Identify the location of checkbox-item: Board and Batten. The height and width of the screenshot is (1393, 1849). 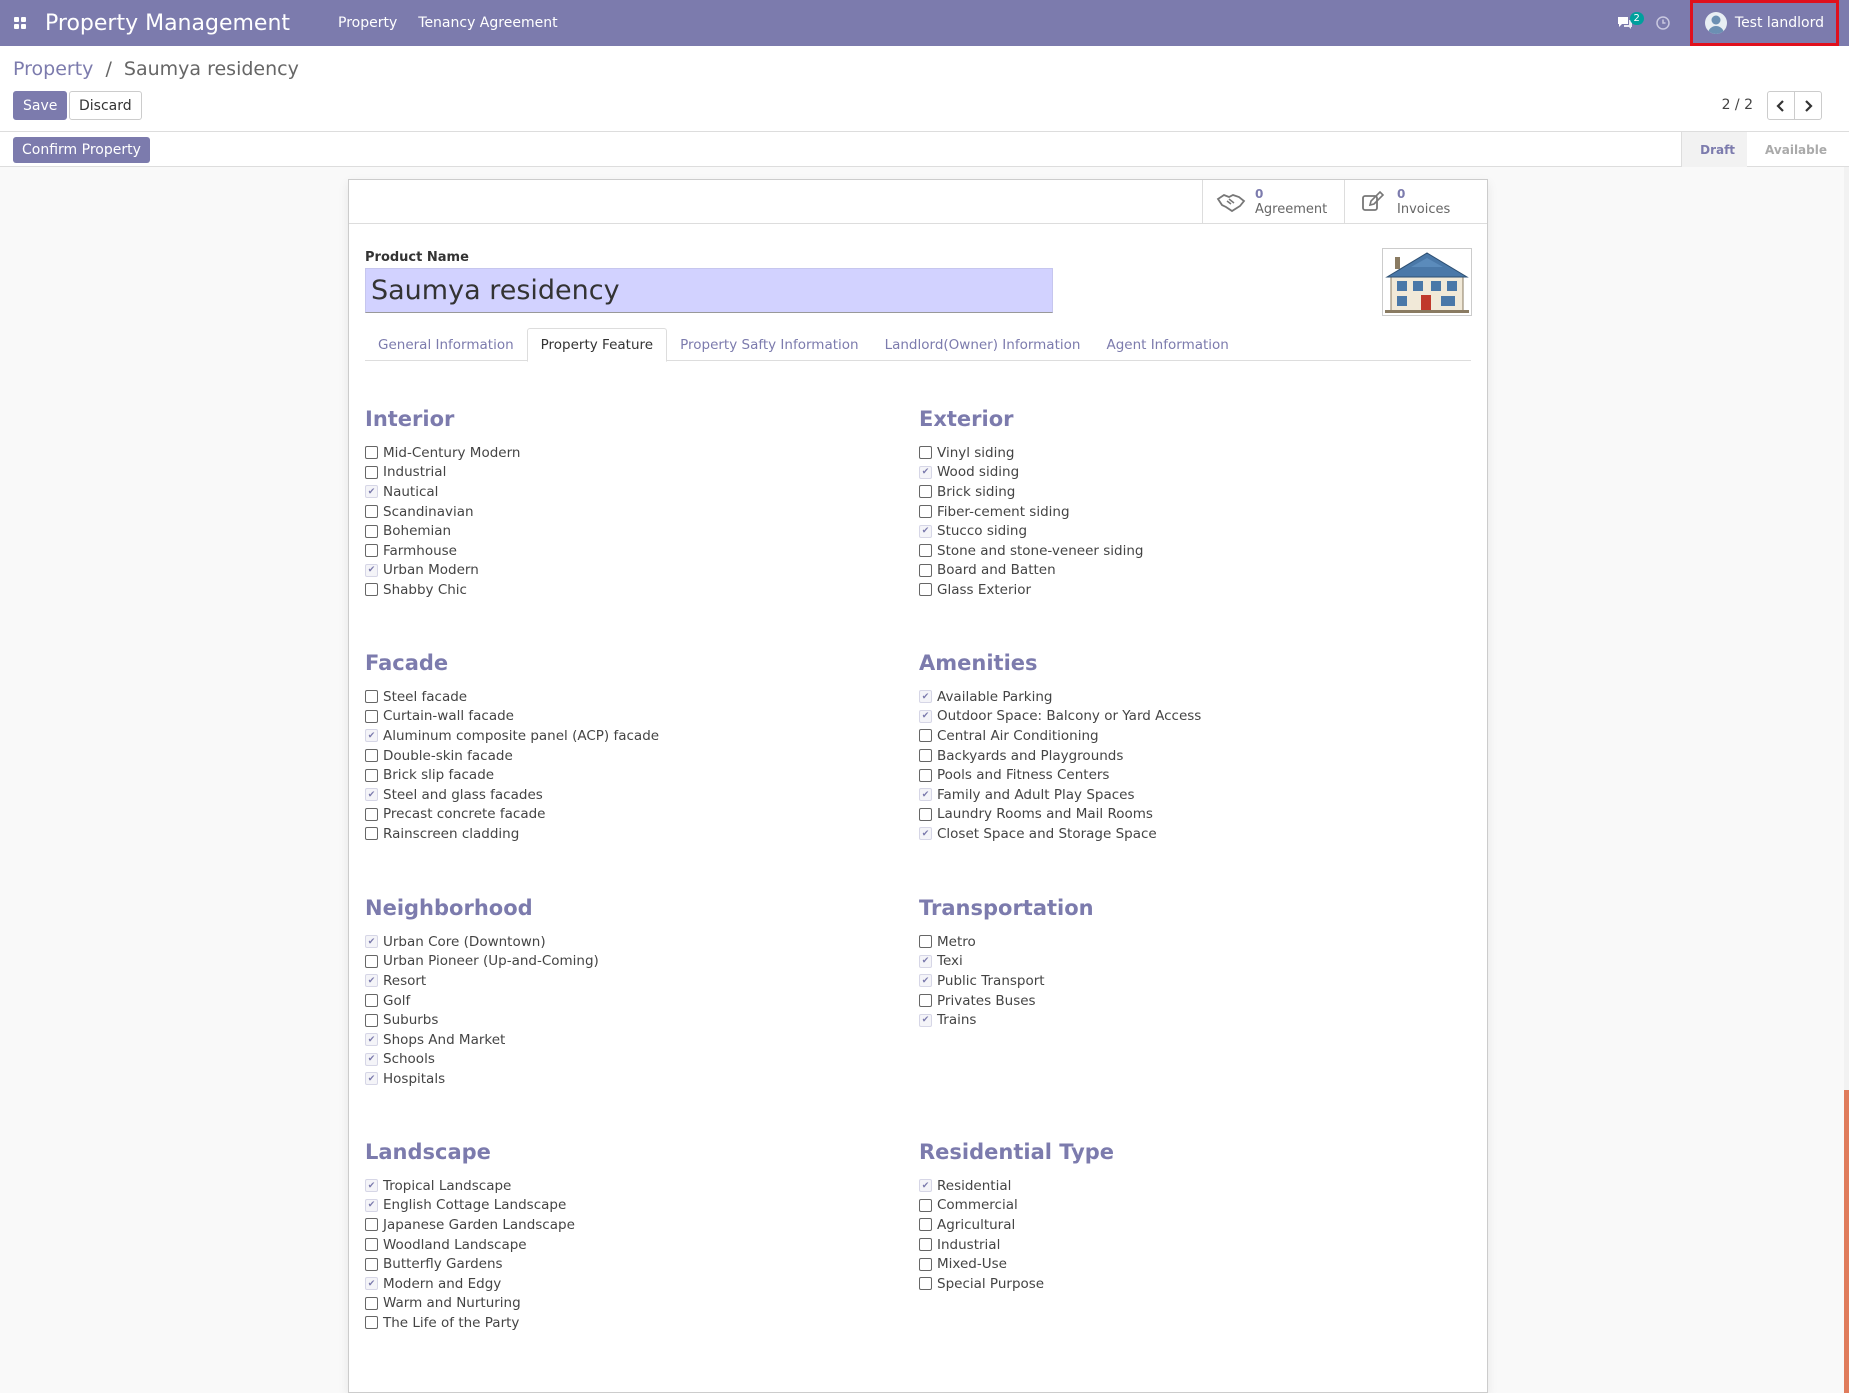
(1189, 571).